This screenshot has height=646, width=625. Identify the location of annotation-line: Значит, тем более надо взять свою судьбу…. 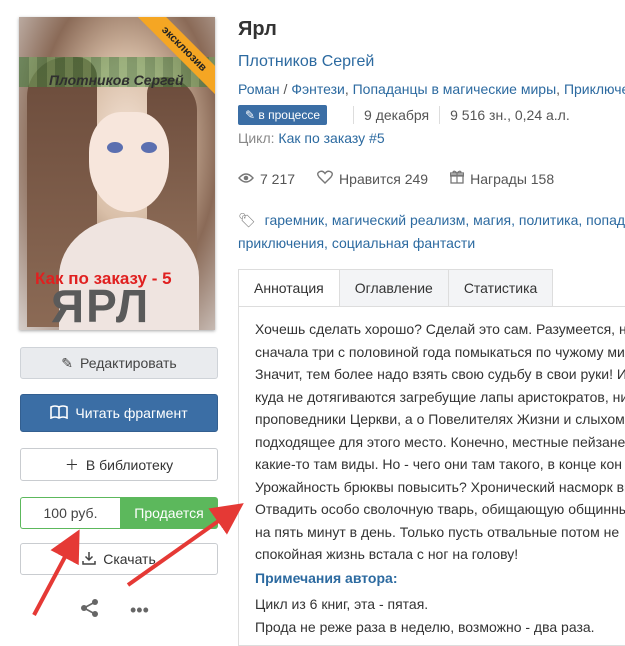
(440, 374).